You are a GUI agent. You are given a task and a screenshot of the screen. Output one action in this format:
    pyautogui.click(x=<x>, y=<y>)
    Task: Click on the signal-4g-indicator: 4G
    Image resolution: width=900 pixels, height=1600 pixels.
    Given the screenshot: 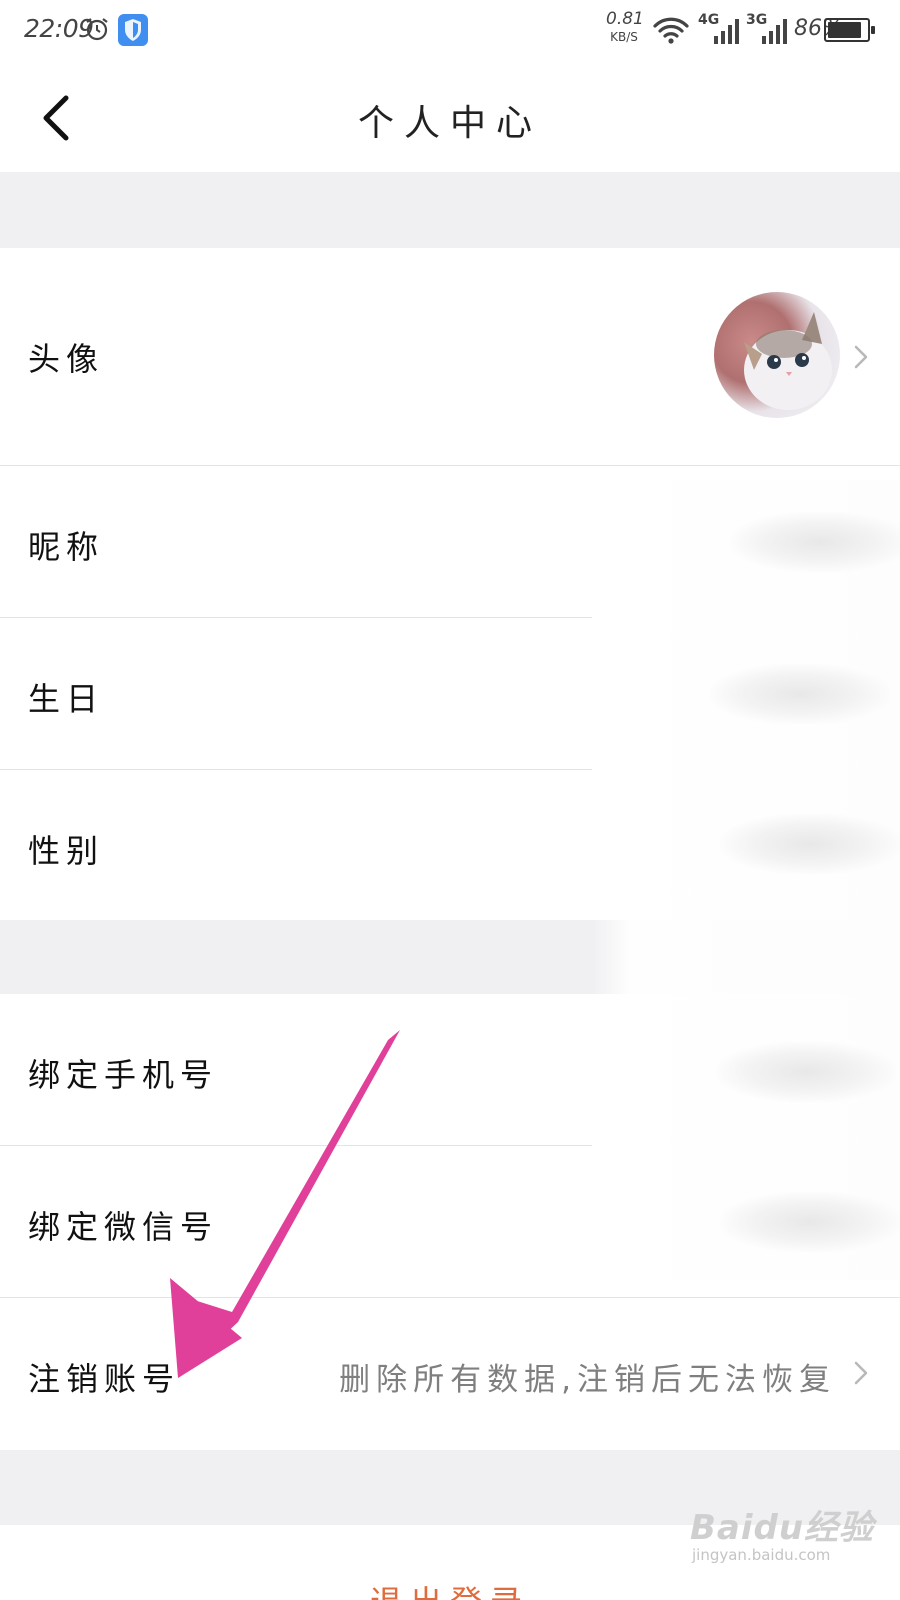 What is the action you would take?
    pyautogui.click(x=720, y=29)
    